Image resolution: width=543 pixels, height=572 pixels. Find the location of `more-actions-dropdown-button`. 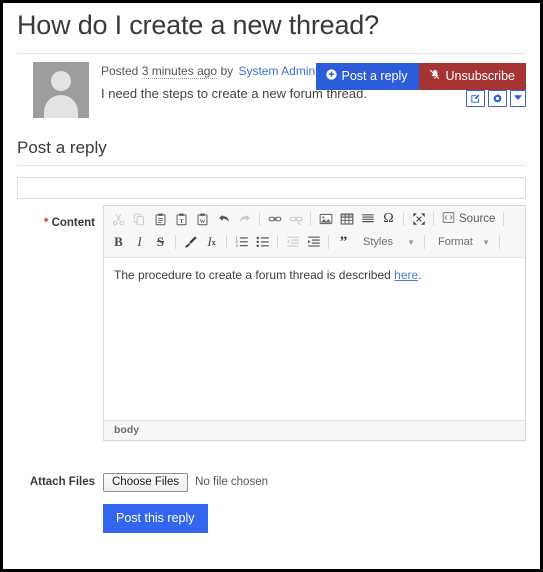

more-actions-dropdown-button is located at coordinates (518, 98).